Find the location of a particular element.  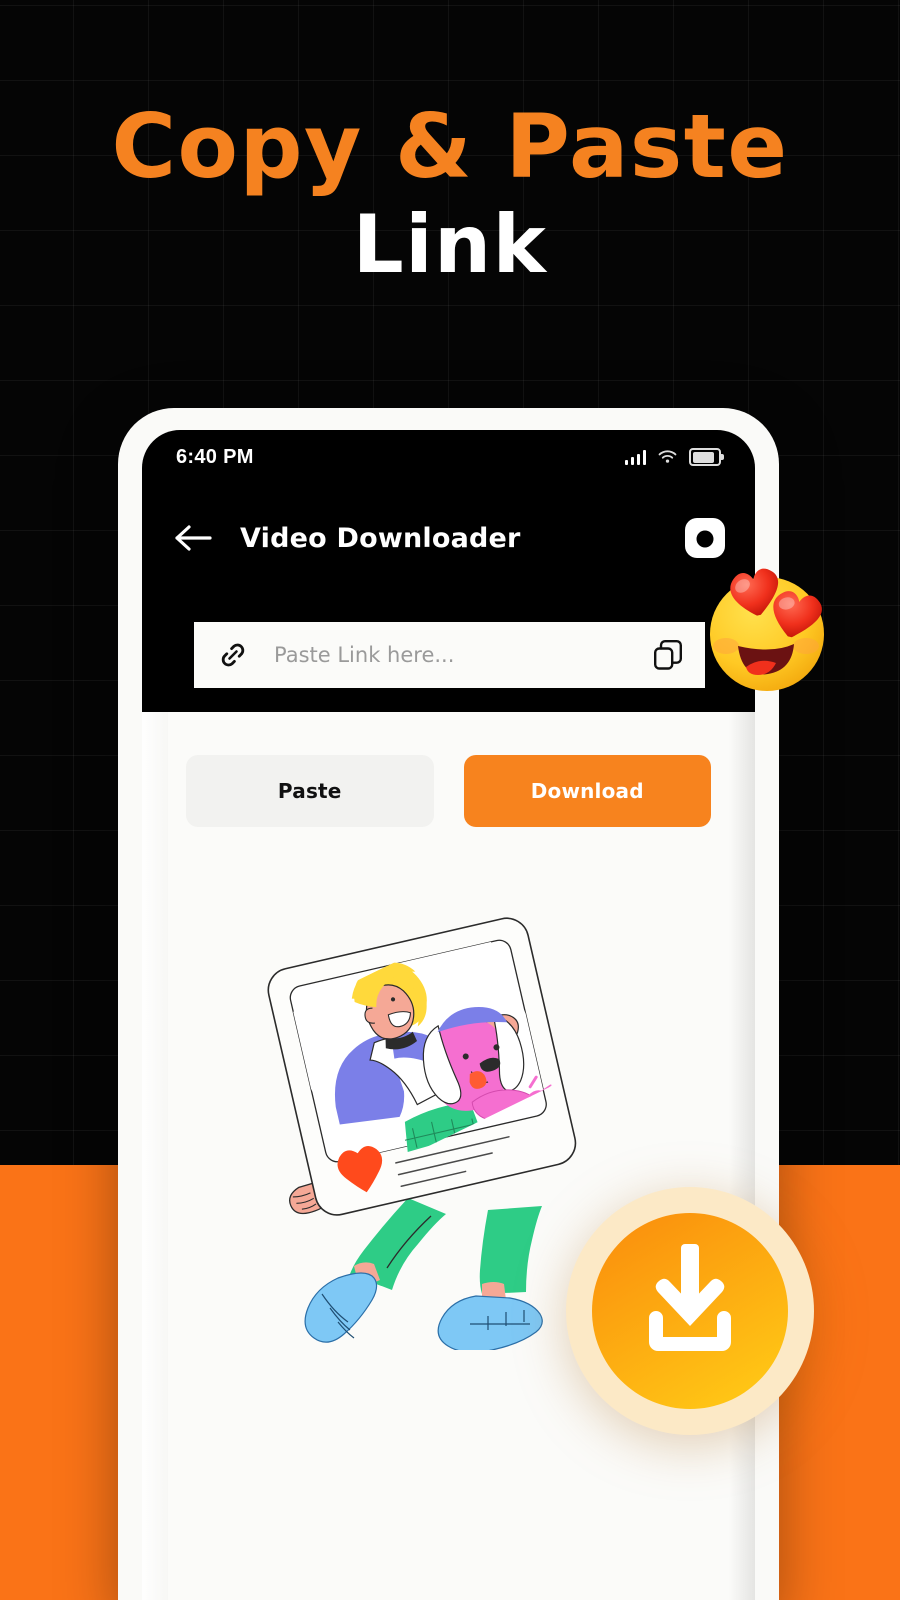

heart-eyes-emoji is located at coordinates (767, 628).